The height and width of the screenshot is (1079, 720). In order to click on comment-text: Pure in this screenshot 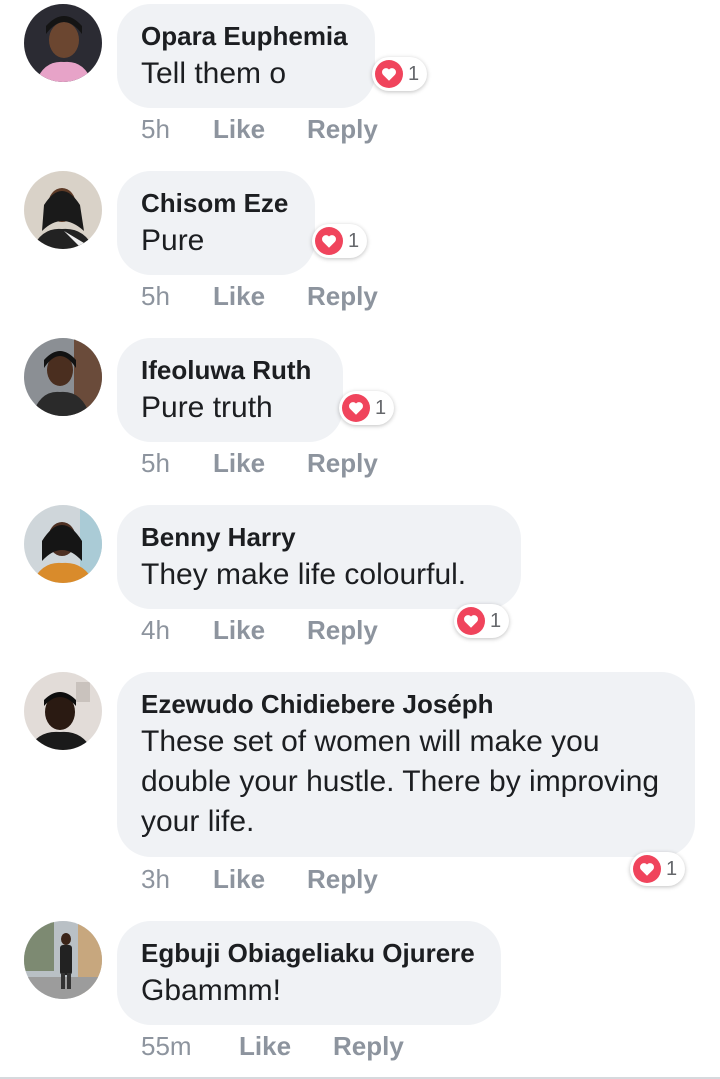, I will do `click(173, 240)`.